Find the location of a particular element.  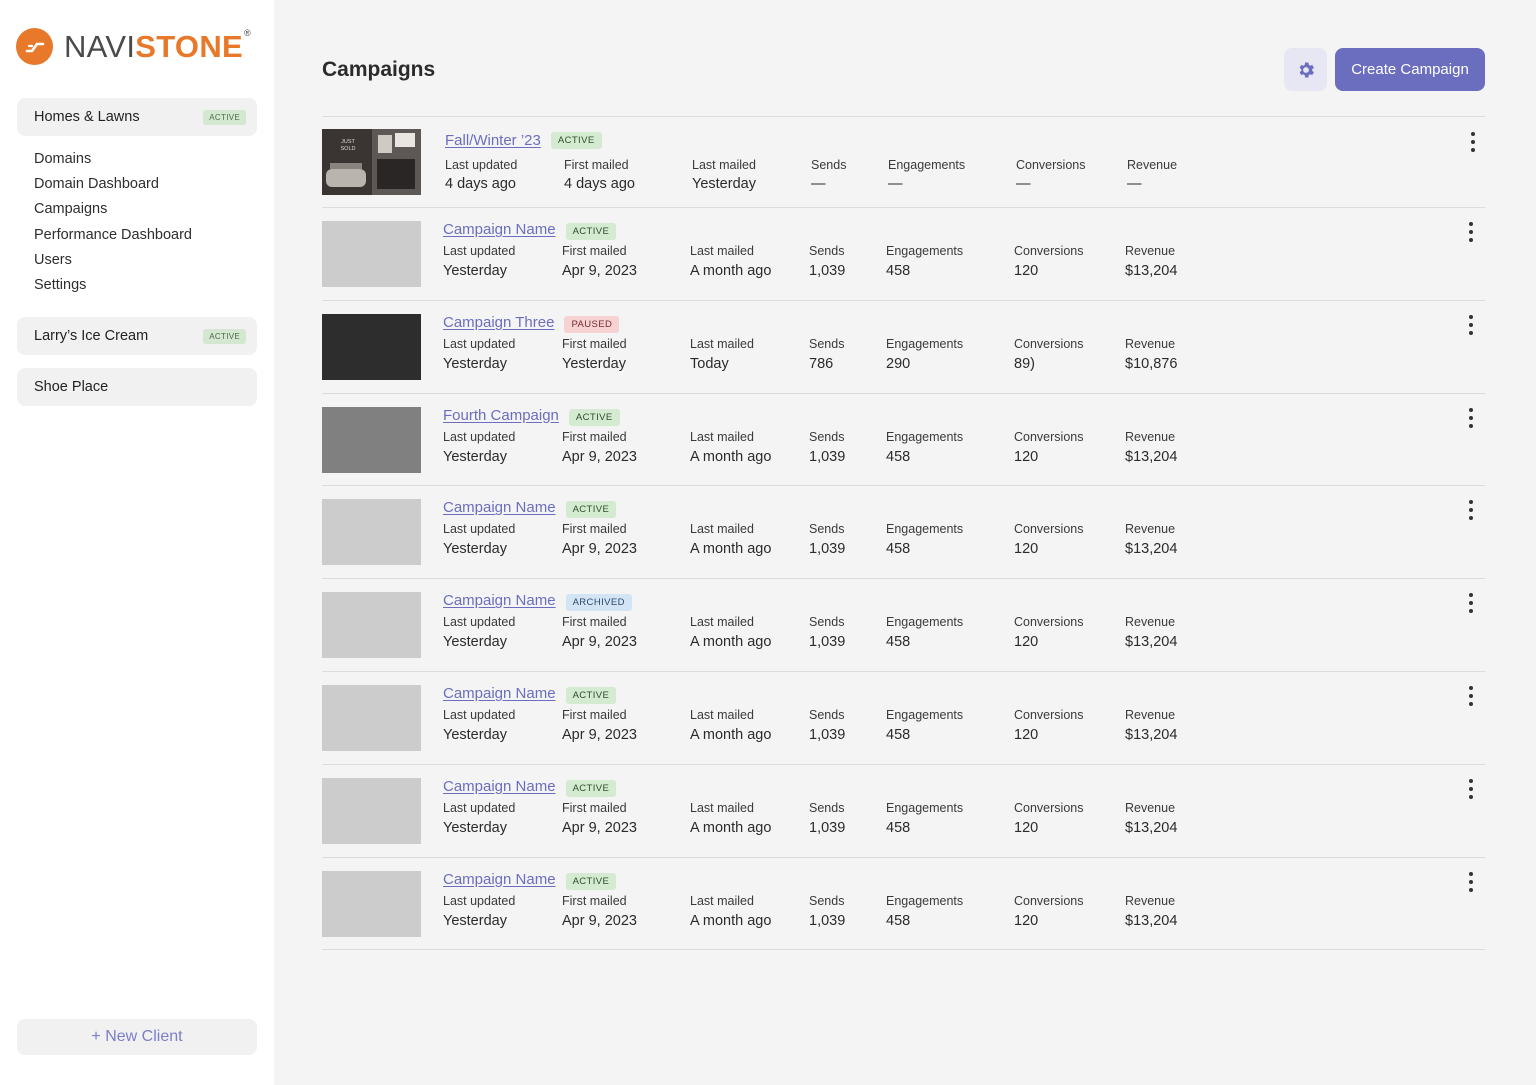

nav-domains: Domains is located at coordinates (113, 159).